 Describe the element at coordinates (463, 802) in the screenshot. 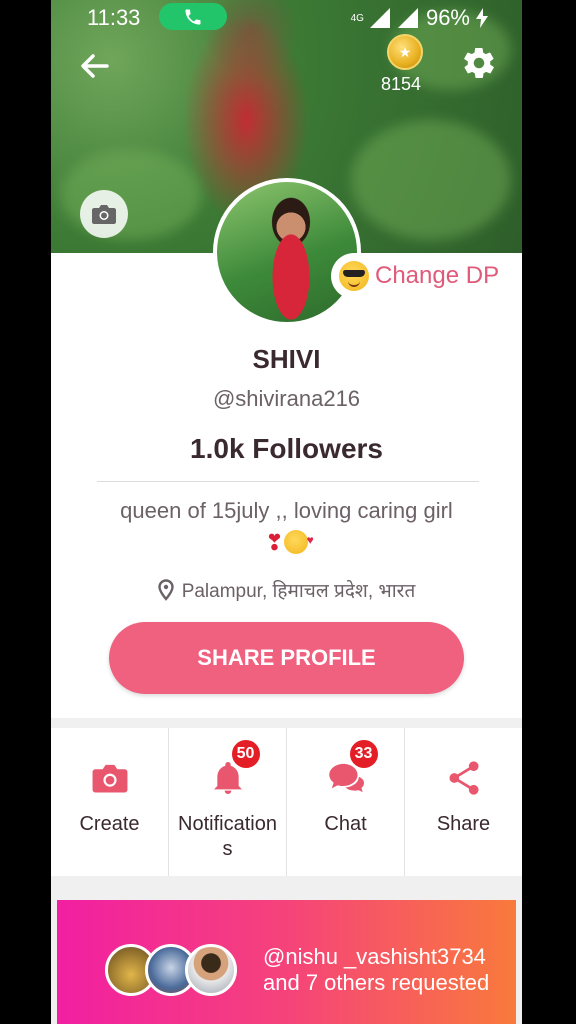

I see `share-button: Share` at that location.